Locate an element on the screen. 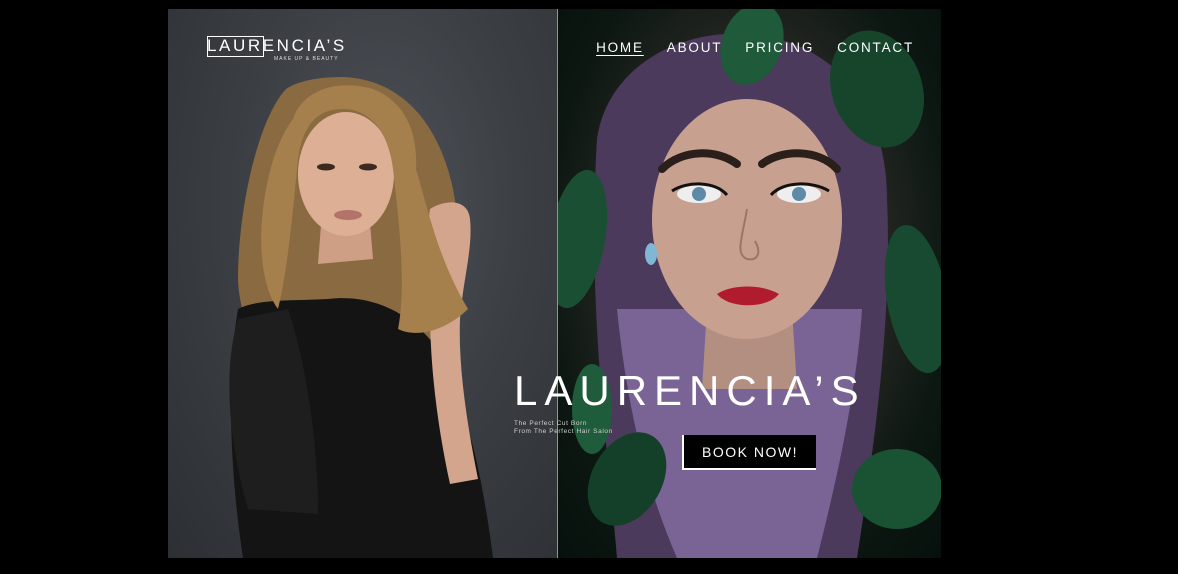 The width and height of the screenshot is (1178, 574). book-now-button: BOOK NOW! is located at coordinates (749, 452).